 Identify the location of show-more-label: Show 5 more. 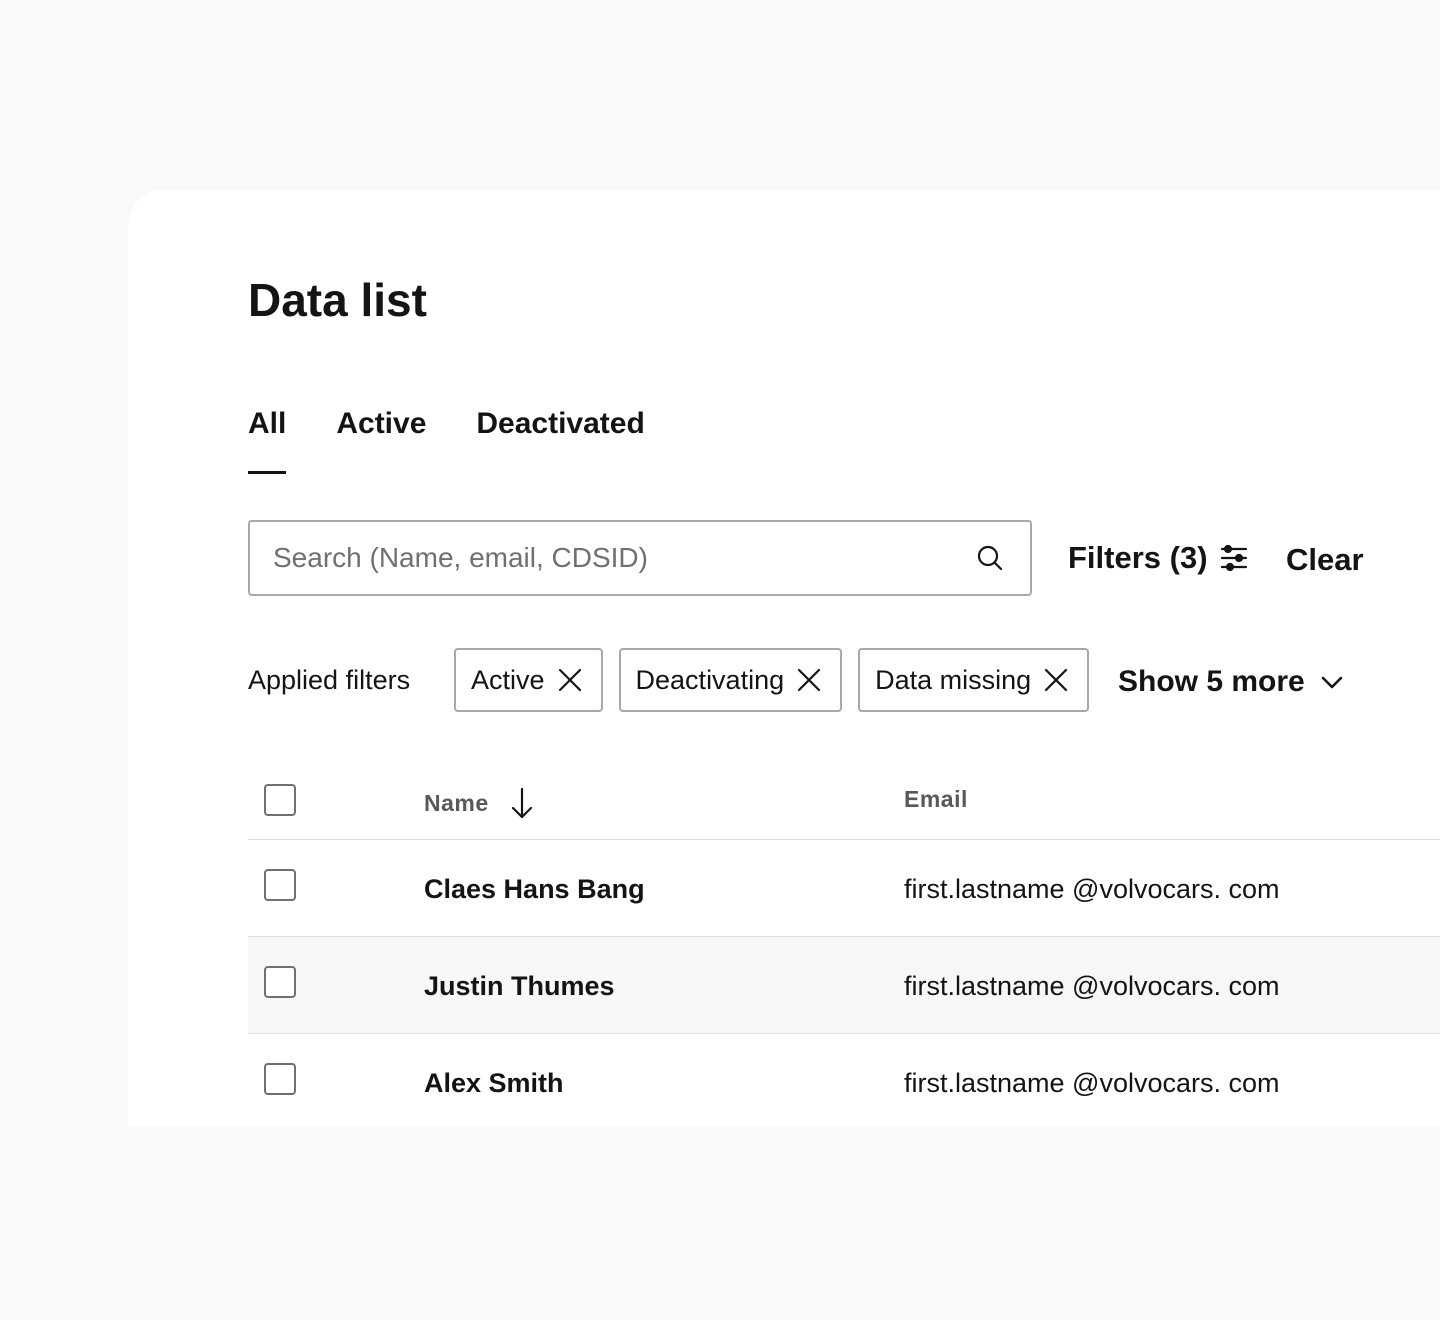
(1211, 681).